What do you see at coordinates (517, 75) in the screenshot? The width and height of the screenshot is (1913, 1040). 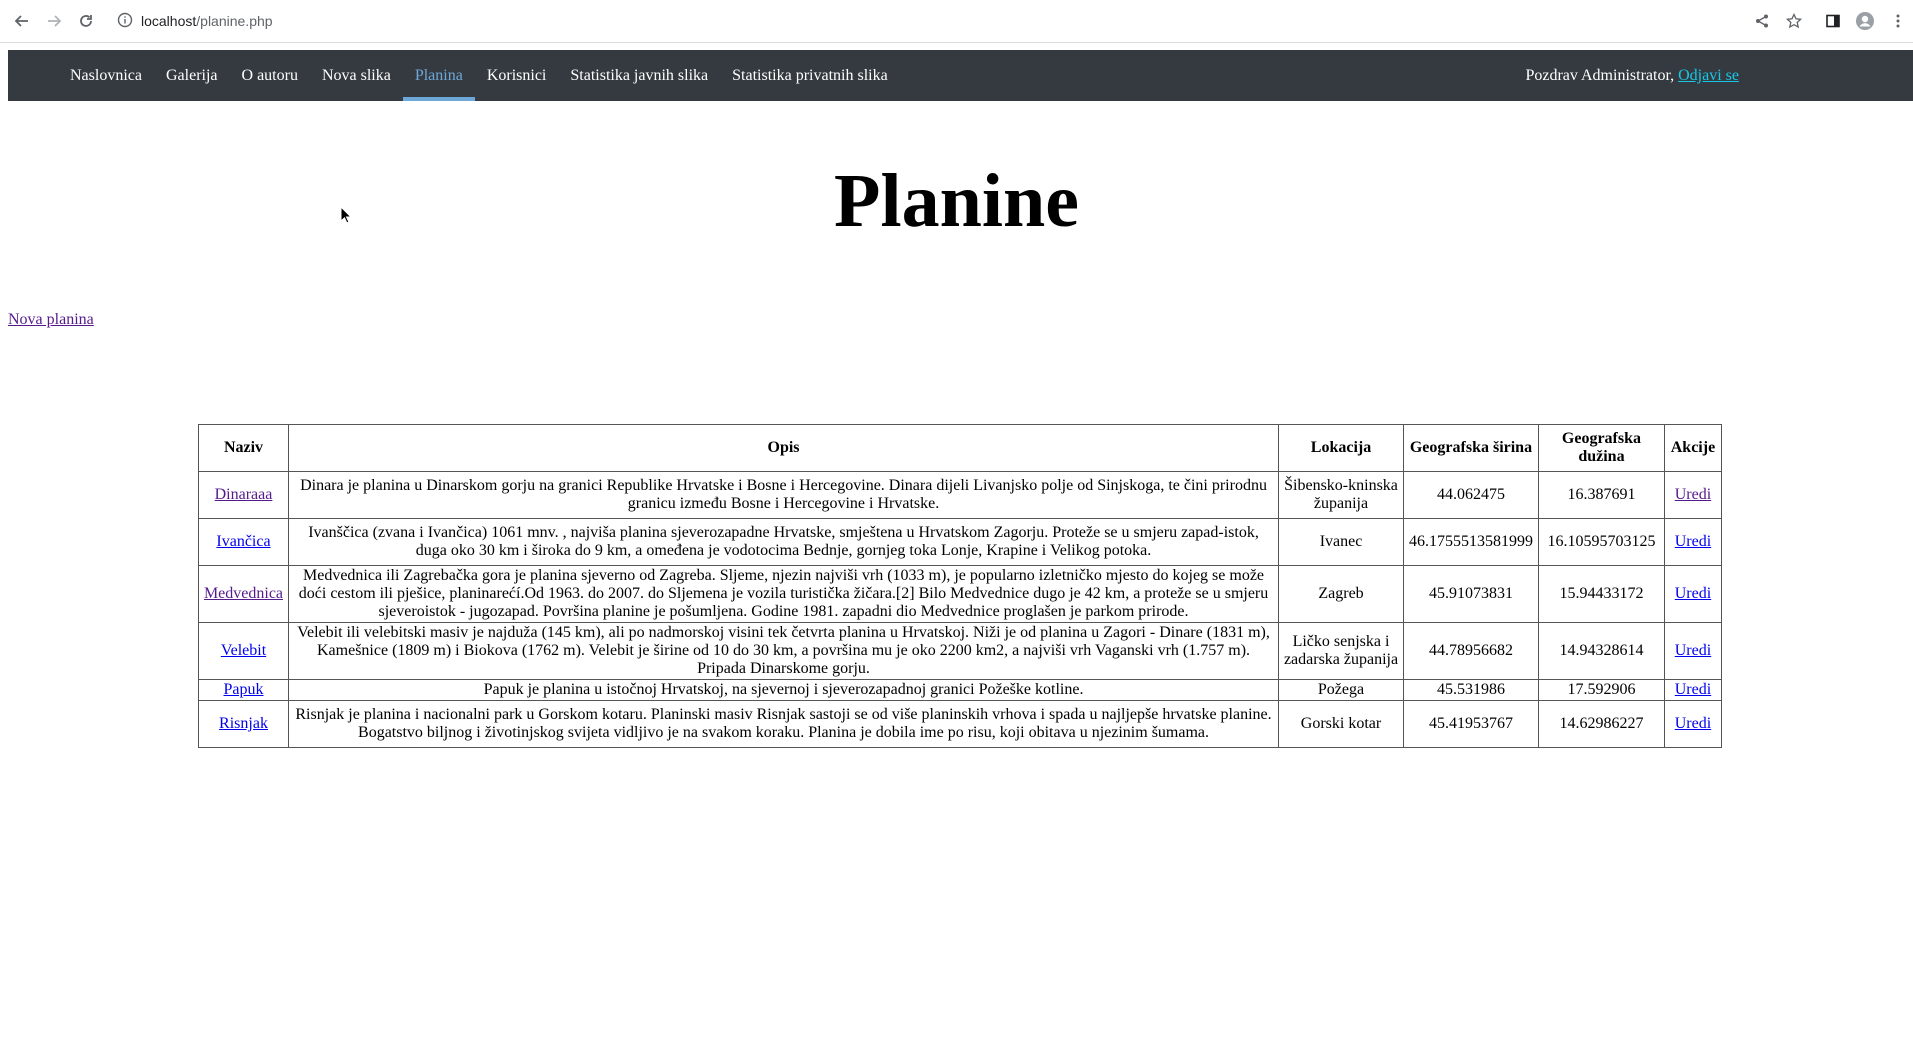 I see `nav-item-korisnici: Korisnici` at bounding box center [517, 75].